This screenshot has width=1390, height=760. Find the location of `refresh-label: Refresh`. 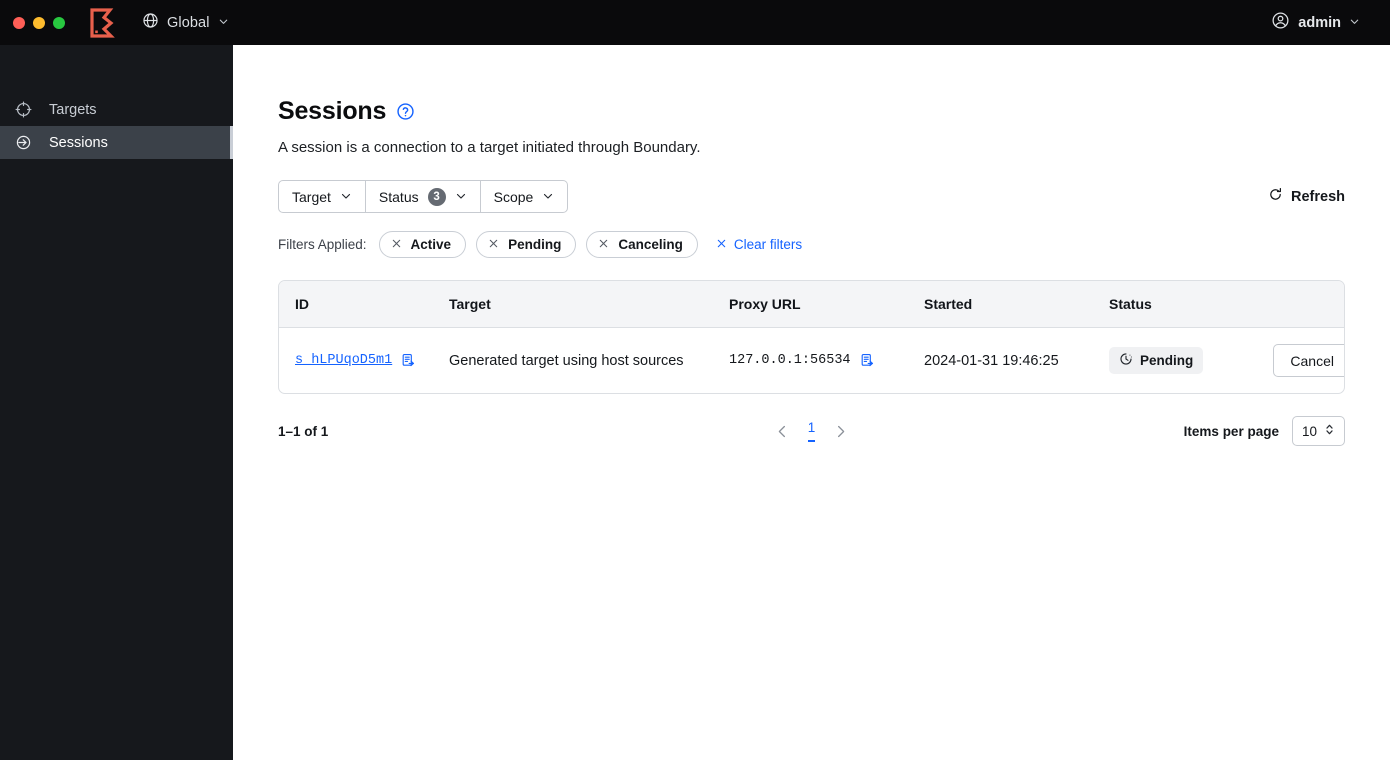

refresh-label: Refresh is located at coordinates (1318, 196).